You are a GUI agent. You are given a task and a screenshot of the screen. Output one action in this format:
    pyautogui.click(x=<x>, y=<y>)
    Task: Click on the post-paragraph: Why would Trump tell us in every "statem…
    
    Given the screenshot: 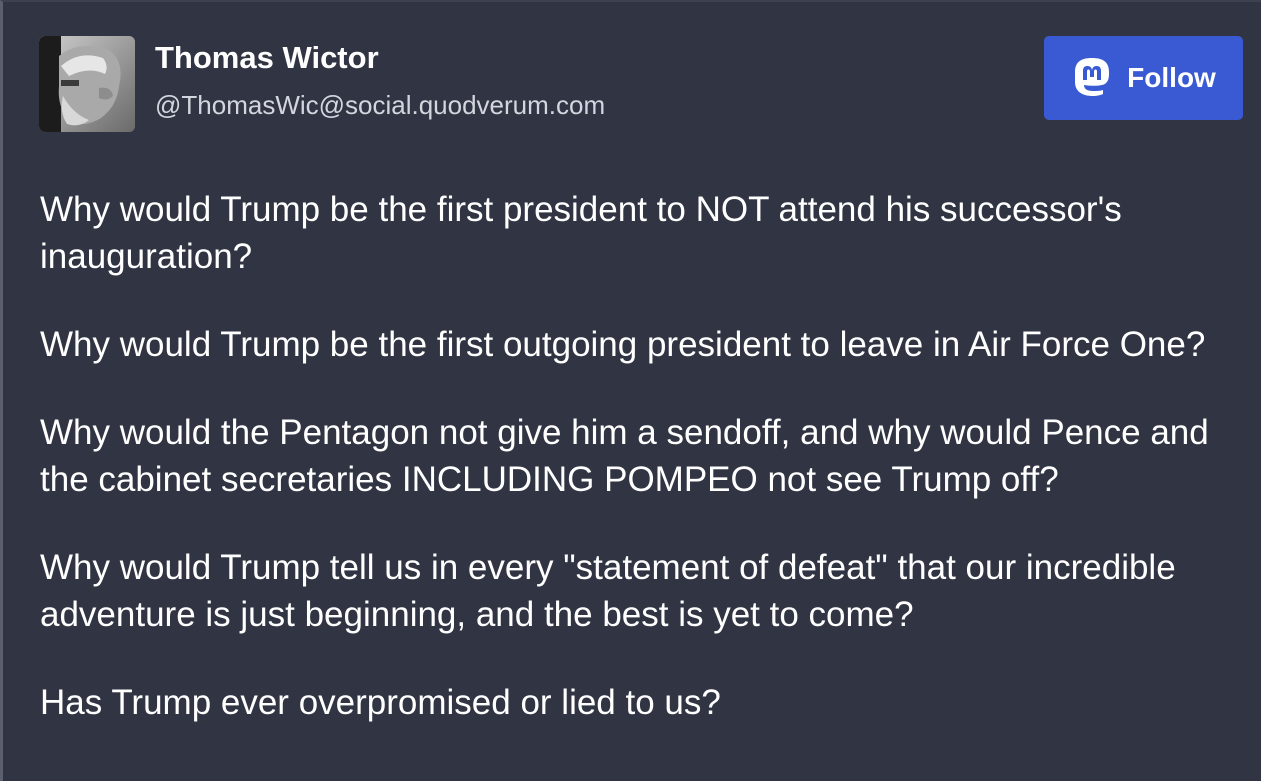 What is the action you would take?
    pyautogui.click(x=608, y=591)
    